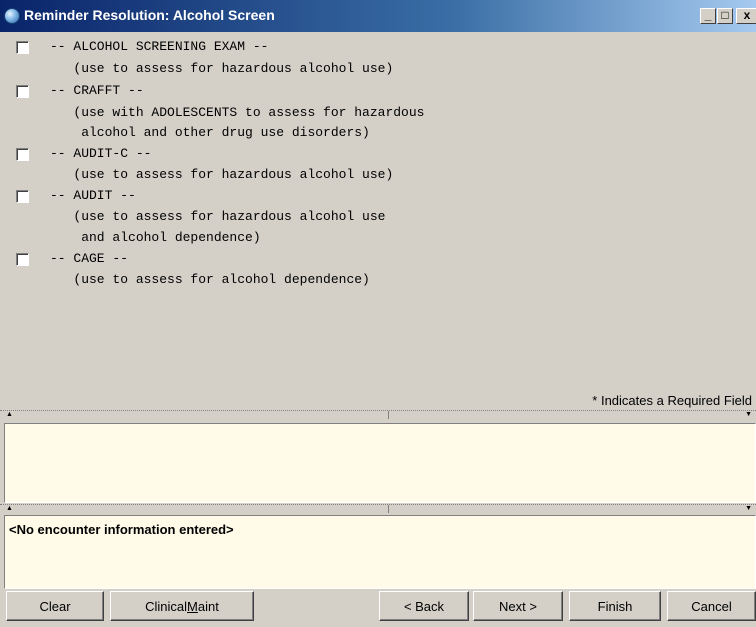  Describe the element at coordinates (12, 16) in the screenshot. I see `app-globe-icon` at that location.